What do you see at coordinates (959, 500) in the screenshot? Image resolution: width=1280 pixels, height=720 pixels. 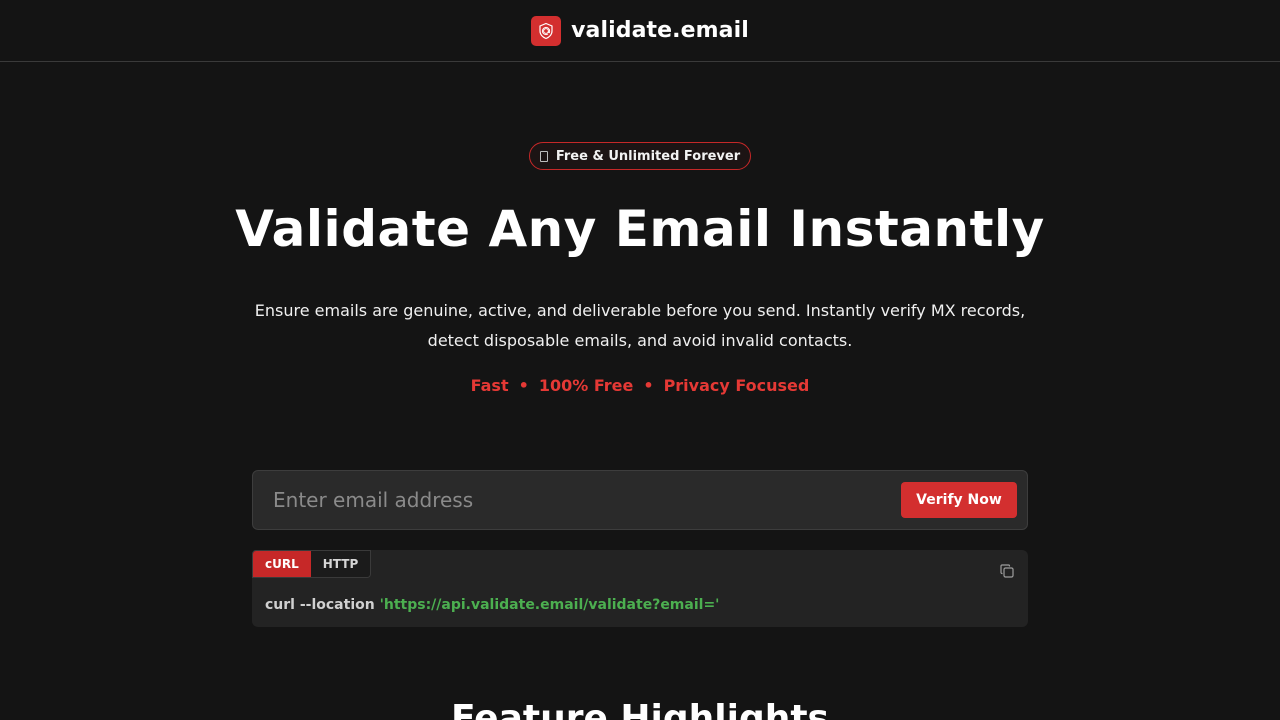 I see `verify-now-button: Verify Now` at bounding box center [959, 500].